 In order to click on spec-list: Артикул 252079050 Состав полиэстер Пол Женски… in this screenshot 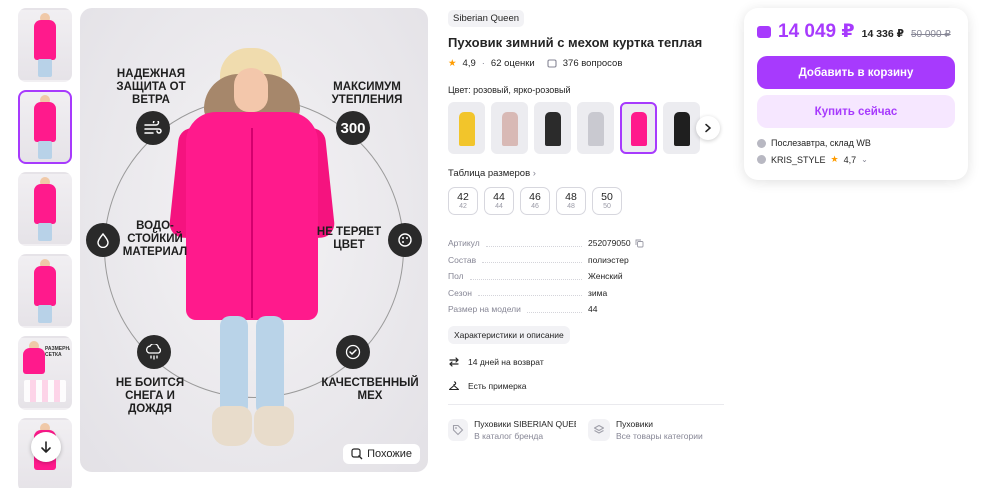, I will do `click(588, 276)`.